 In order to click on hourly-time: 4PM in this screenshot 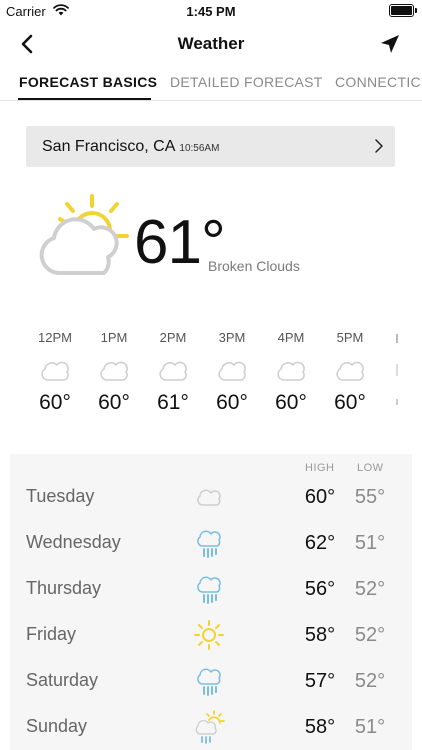, I will do `click(291, 337)`.